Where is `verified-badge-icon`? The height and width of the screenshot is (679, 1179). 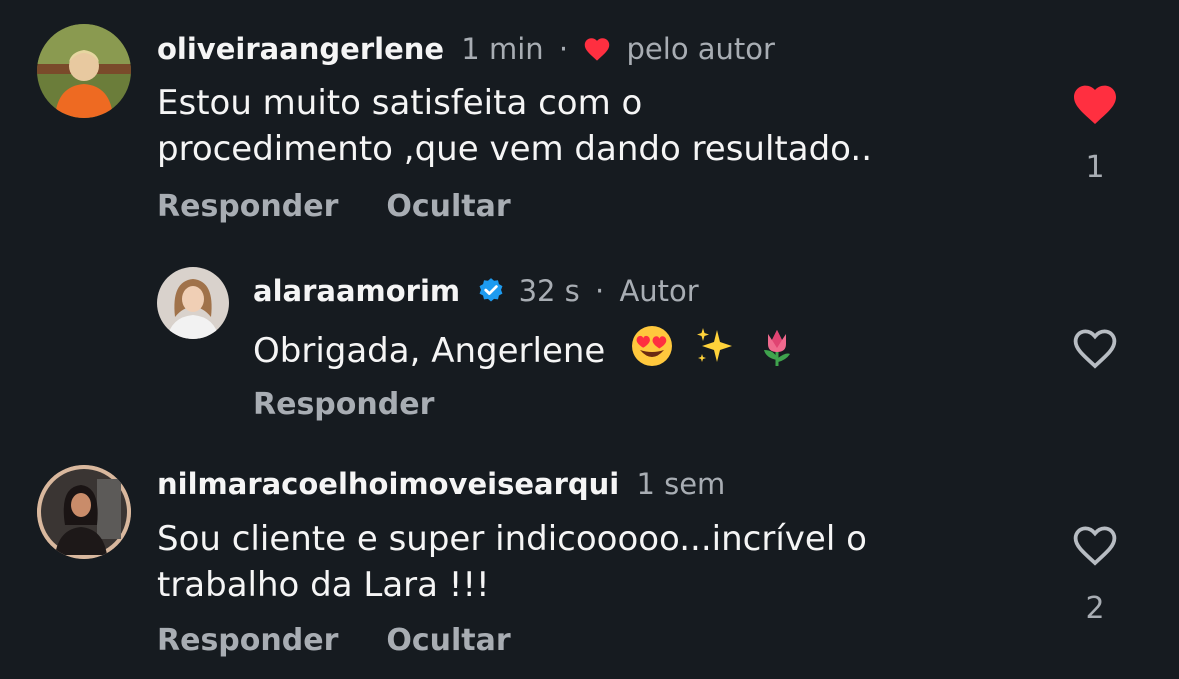 verified-badge-icon is located at coordinates (491, 295).